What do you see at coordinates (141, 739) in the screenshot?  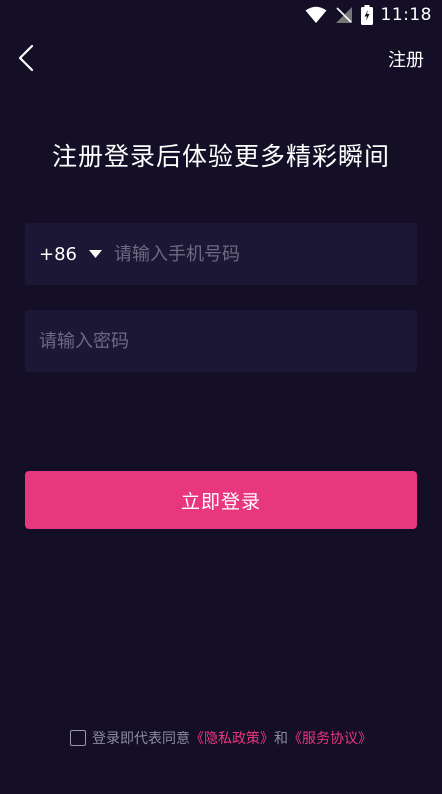 I see `agreement-prefix: 登录即代表同意` at bounding box center [141, 739].